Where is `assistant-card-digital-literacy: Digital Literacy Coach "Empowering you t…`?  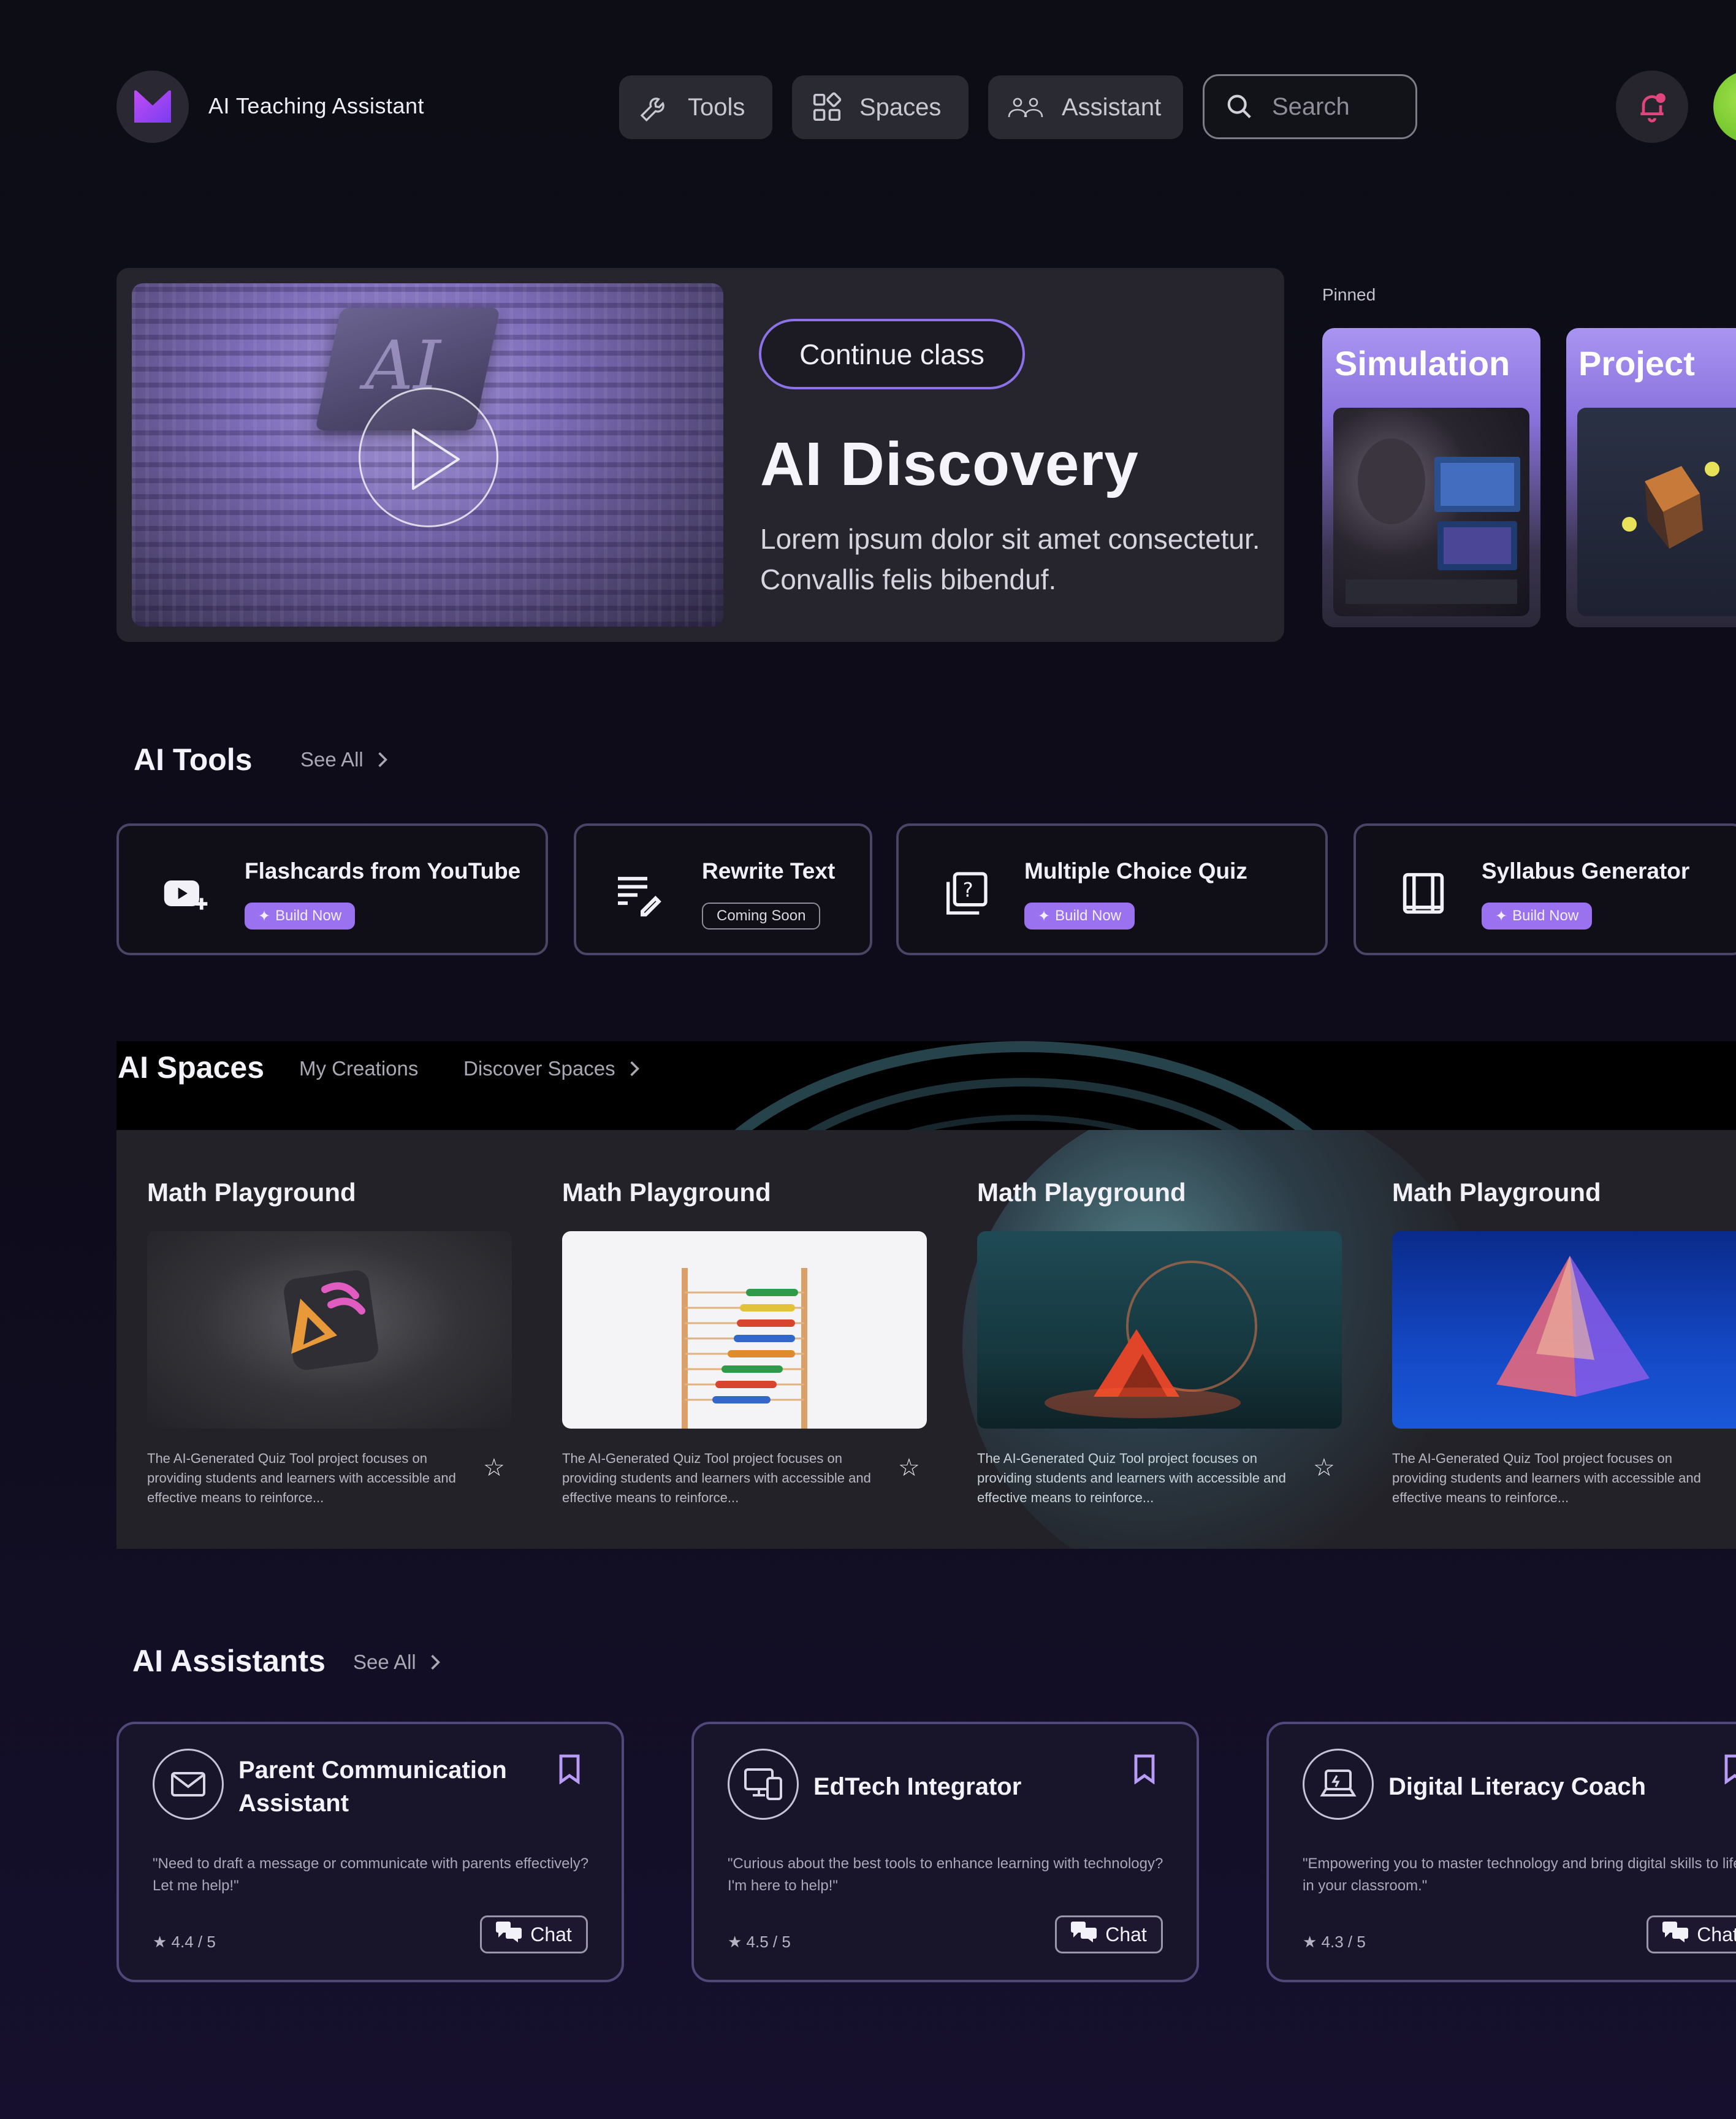
assistant-card-digital-literacy: Digital Literacy Coach "Empowering you t… is located at coordinates (1501, 1852).